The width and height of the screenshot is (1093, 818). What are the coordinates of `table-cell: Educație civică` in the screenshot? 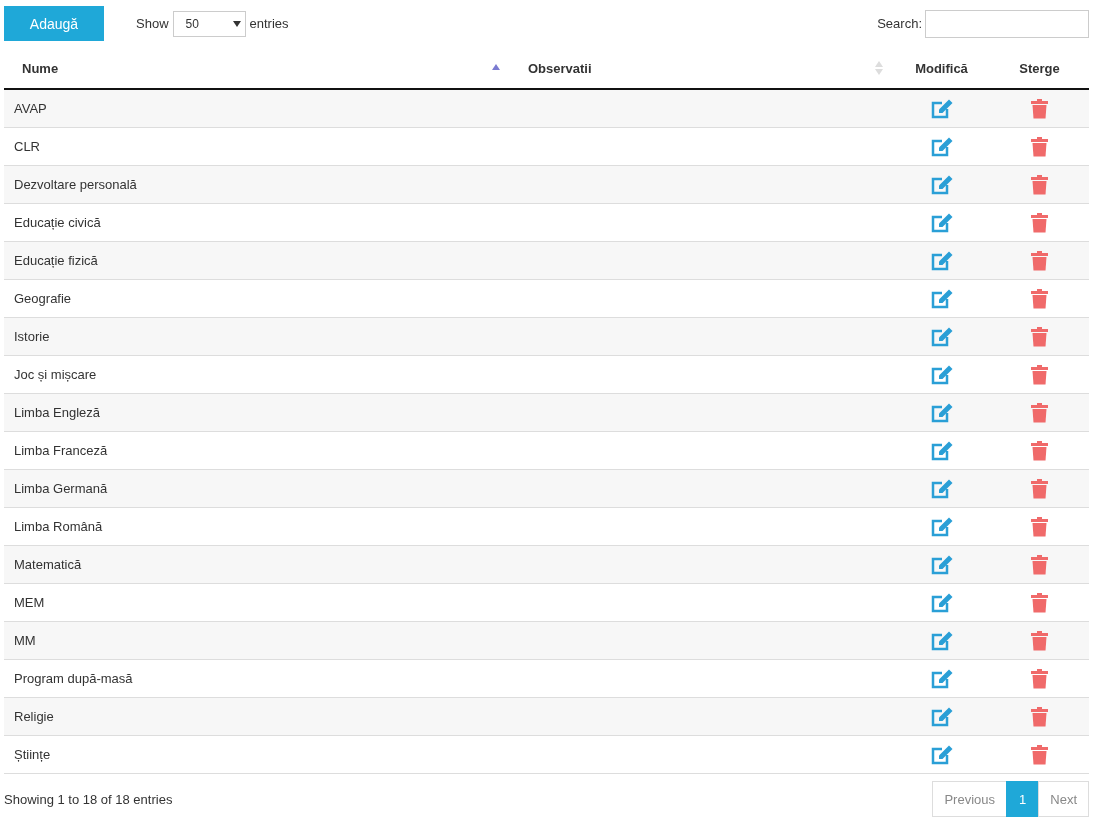 It's located at (57, 222).